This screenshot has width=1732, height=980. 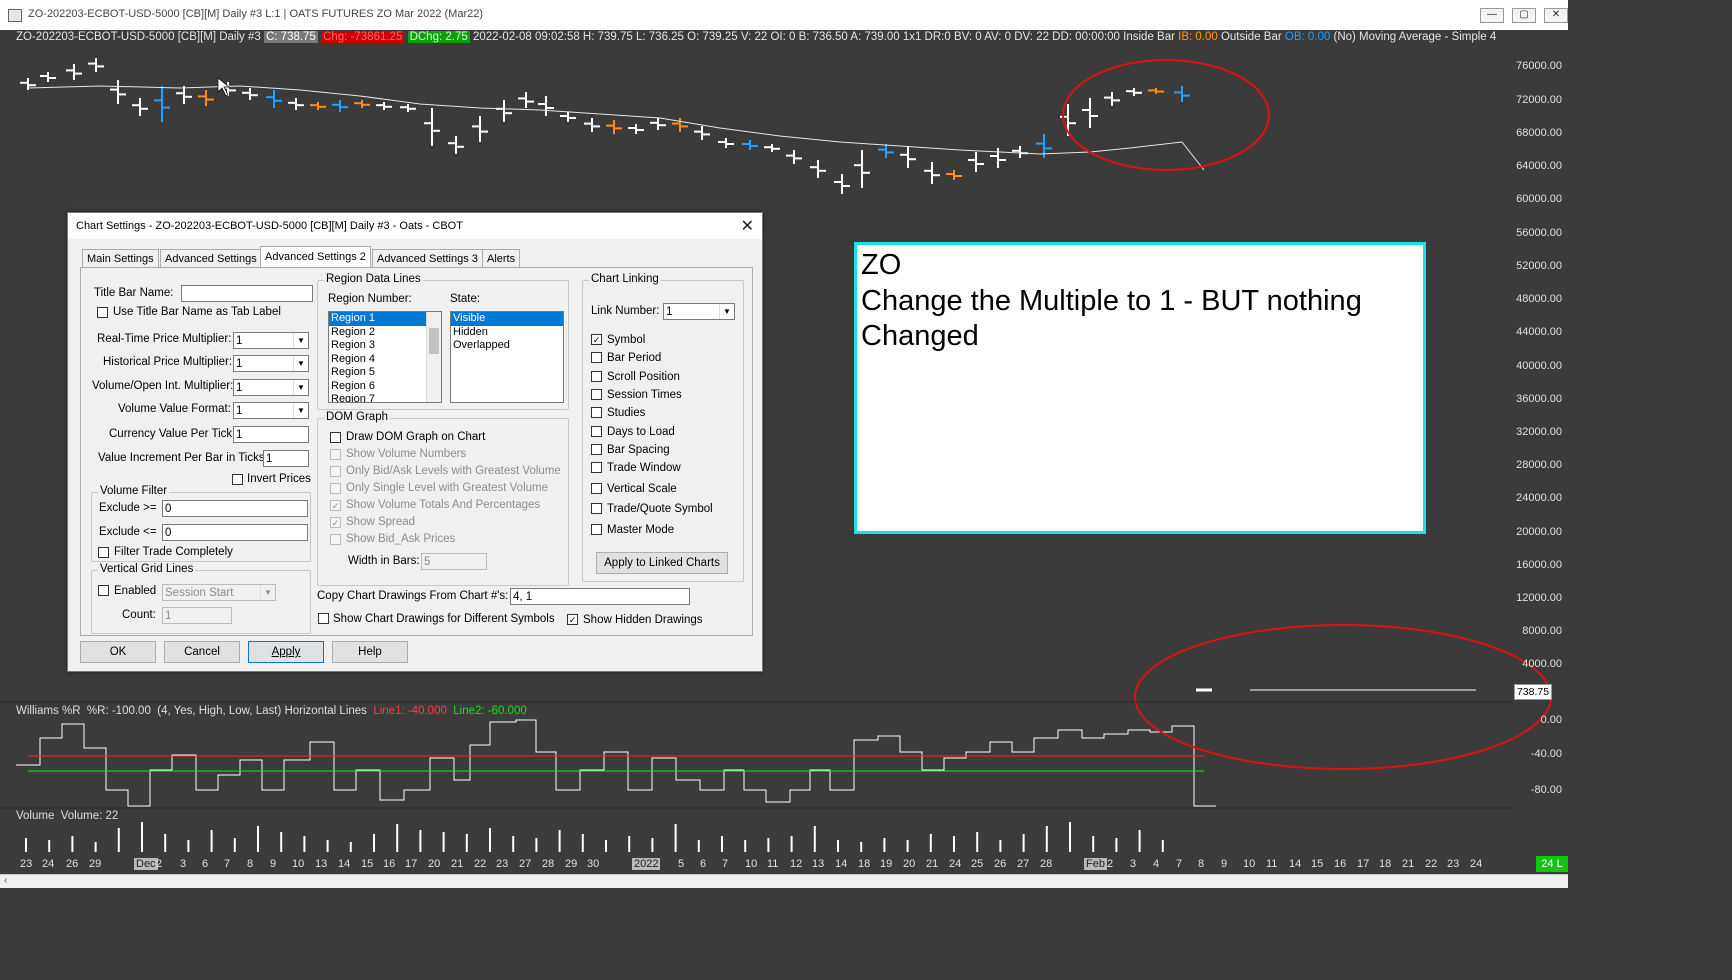 What do you see at coordinates (525, 864) in the screenshot?
I see `date-tick: 27` at bounding box center [525, 864].